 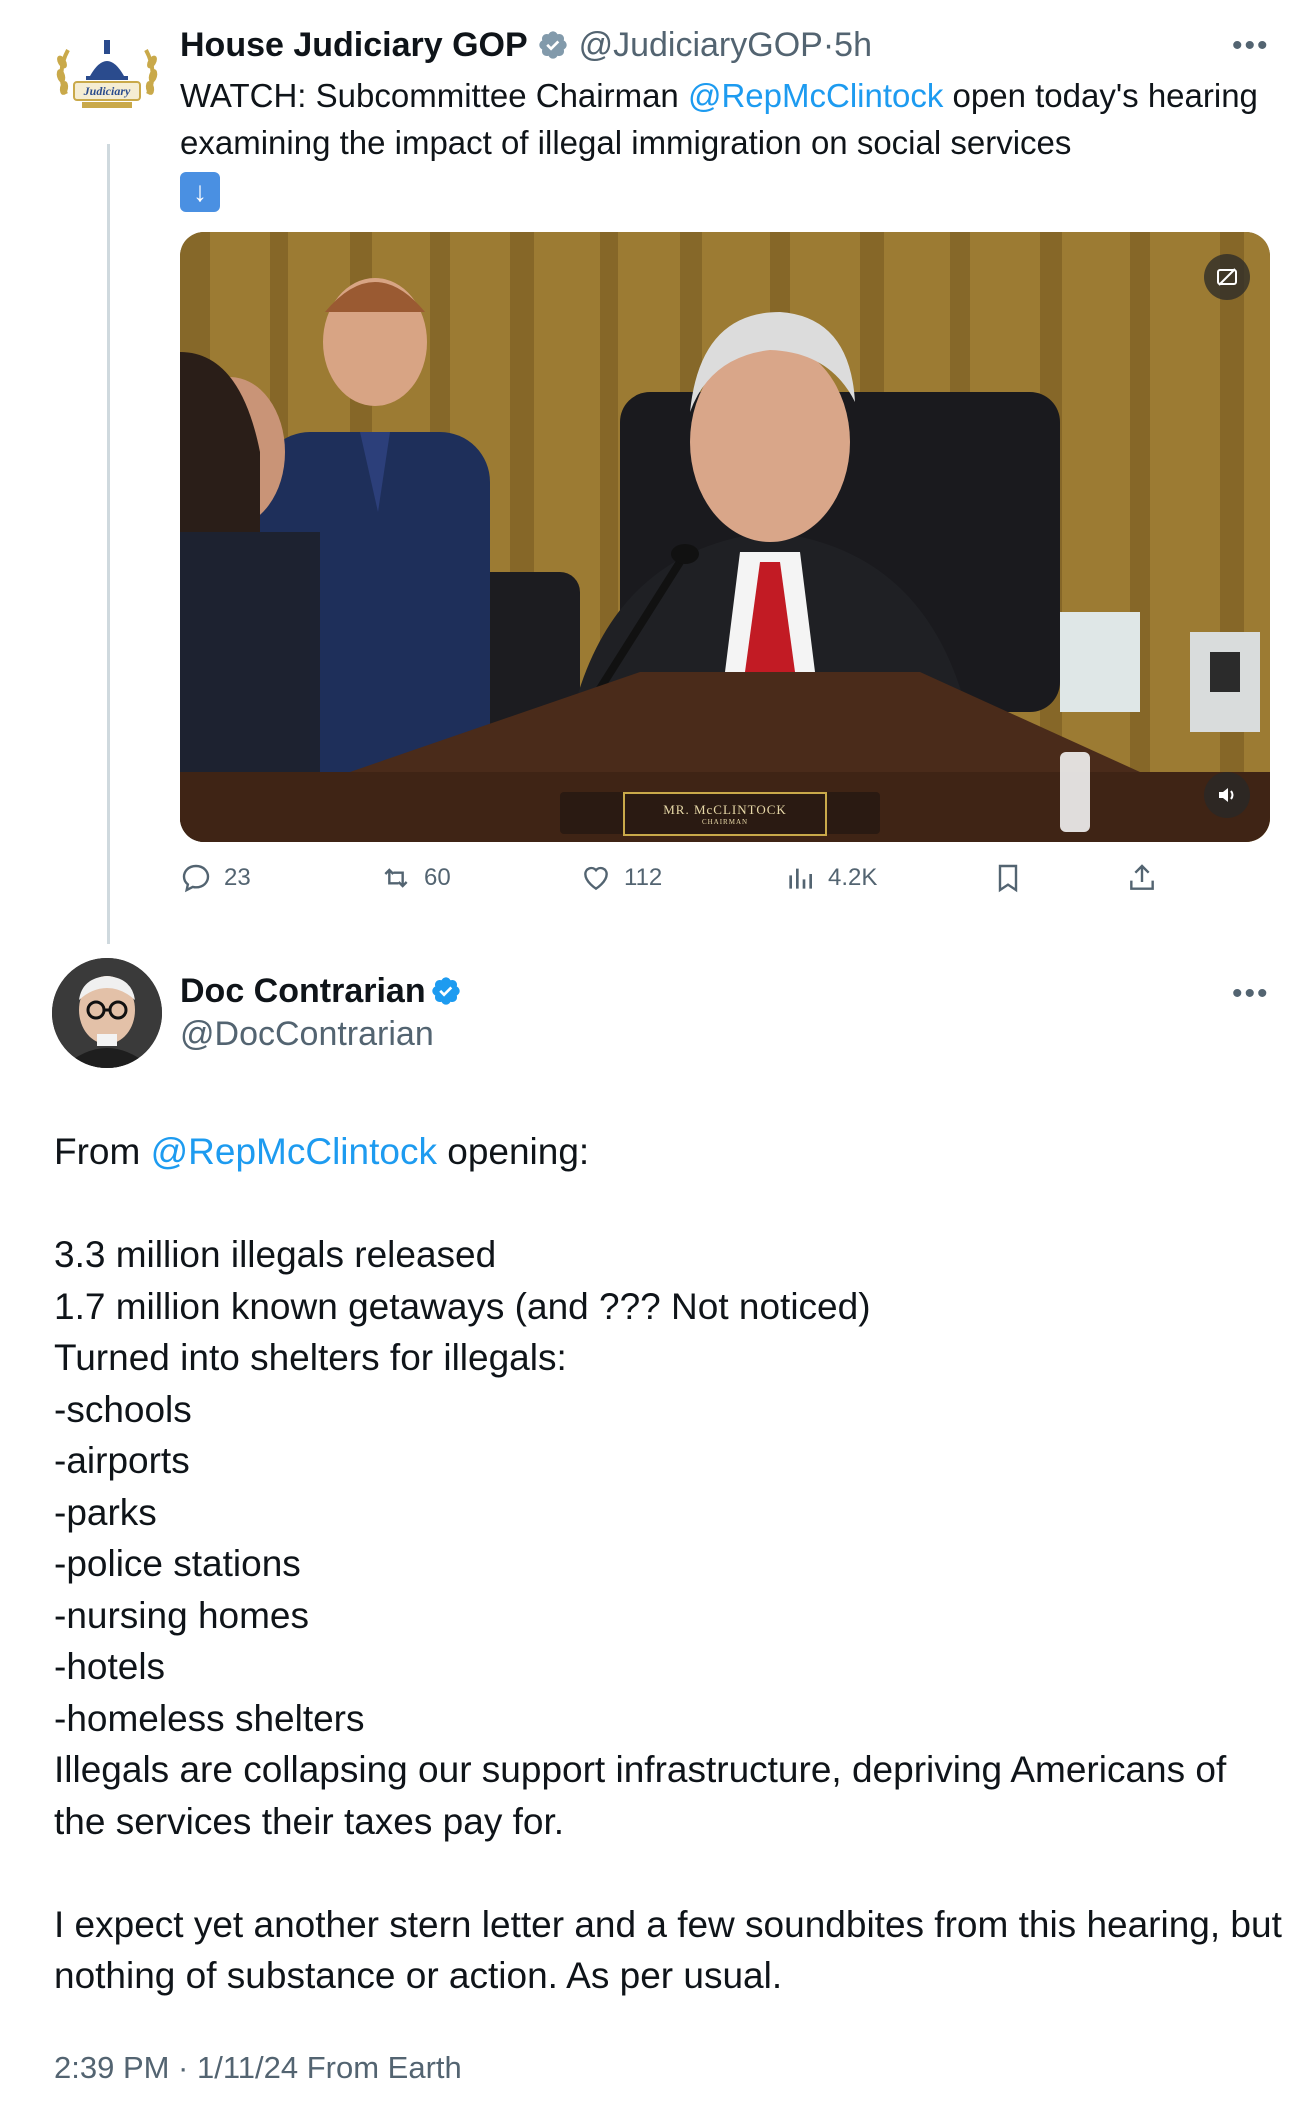 What do you see at coordinates (107, 91) in the screenshot?
I see `logo-lettering: Judiciary` at bounding box center [107, 91].